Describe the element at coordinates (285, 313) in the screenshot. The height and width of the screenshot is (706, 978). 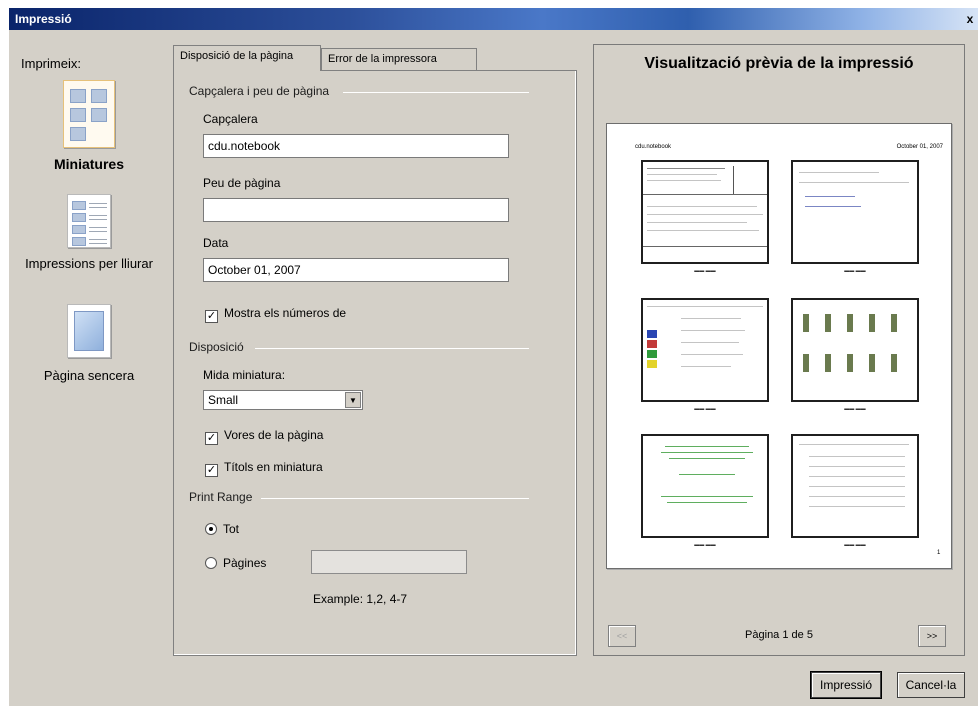
I see `show-numbers-label: Mostra els números de` at that location.